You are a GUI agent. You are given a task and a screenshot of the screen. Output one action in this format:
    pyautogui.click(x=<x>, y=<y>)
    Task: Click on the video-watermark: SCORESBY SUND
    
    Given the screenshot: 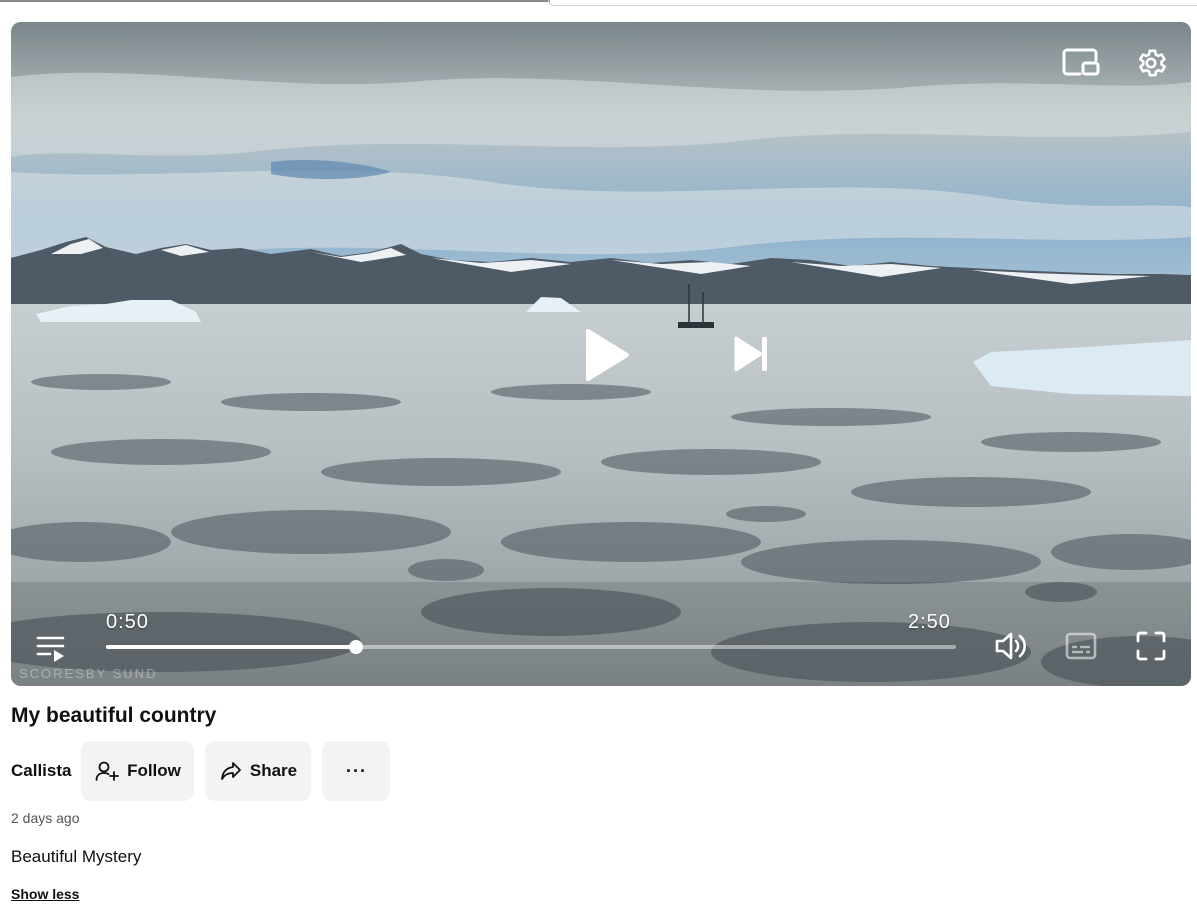 What is the action you would take?
    pyautogui.click(x=88, y=673)
    